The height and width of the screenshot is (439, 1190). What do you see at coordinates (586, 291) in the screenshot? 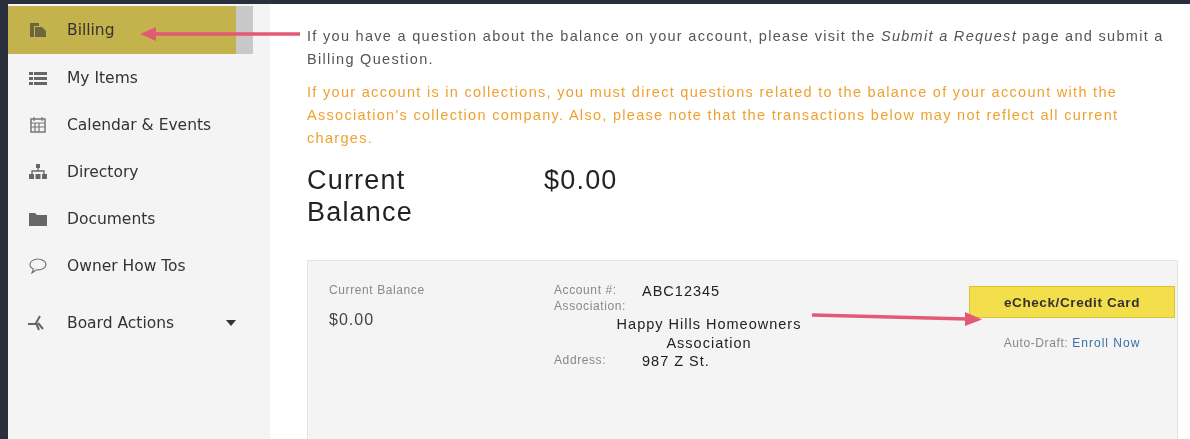
I see `field-label: Account #:` at bounding box center [586, 291].